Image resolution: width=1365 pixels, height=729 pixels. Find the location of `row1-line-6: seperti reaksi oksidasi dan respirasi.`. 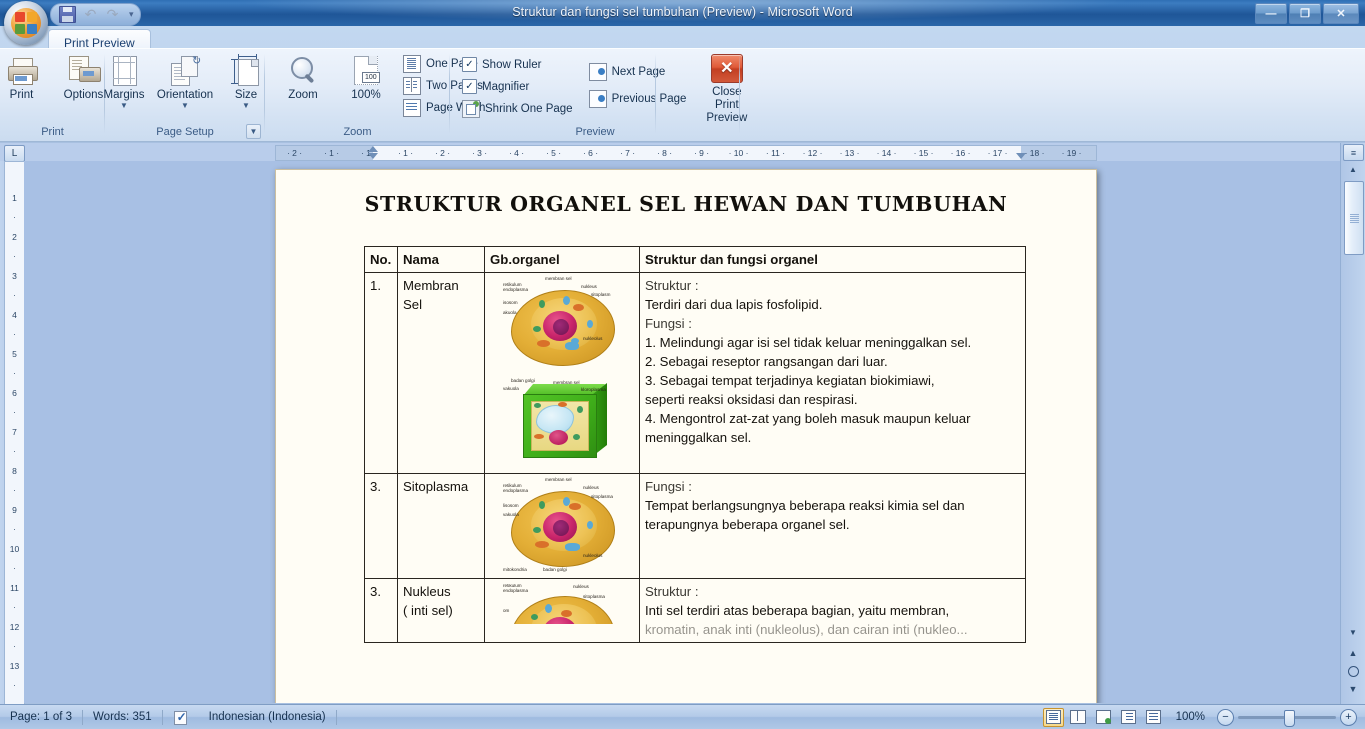

row1-line-6: seperti reaksi oksidasi dan respirasi. is located at coordinates (751, 399).